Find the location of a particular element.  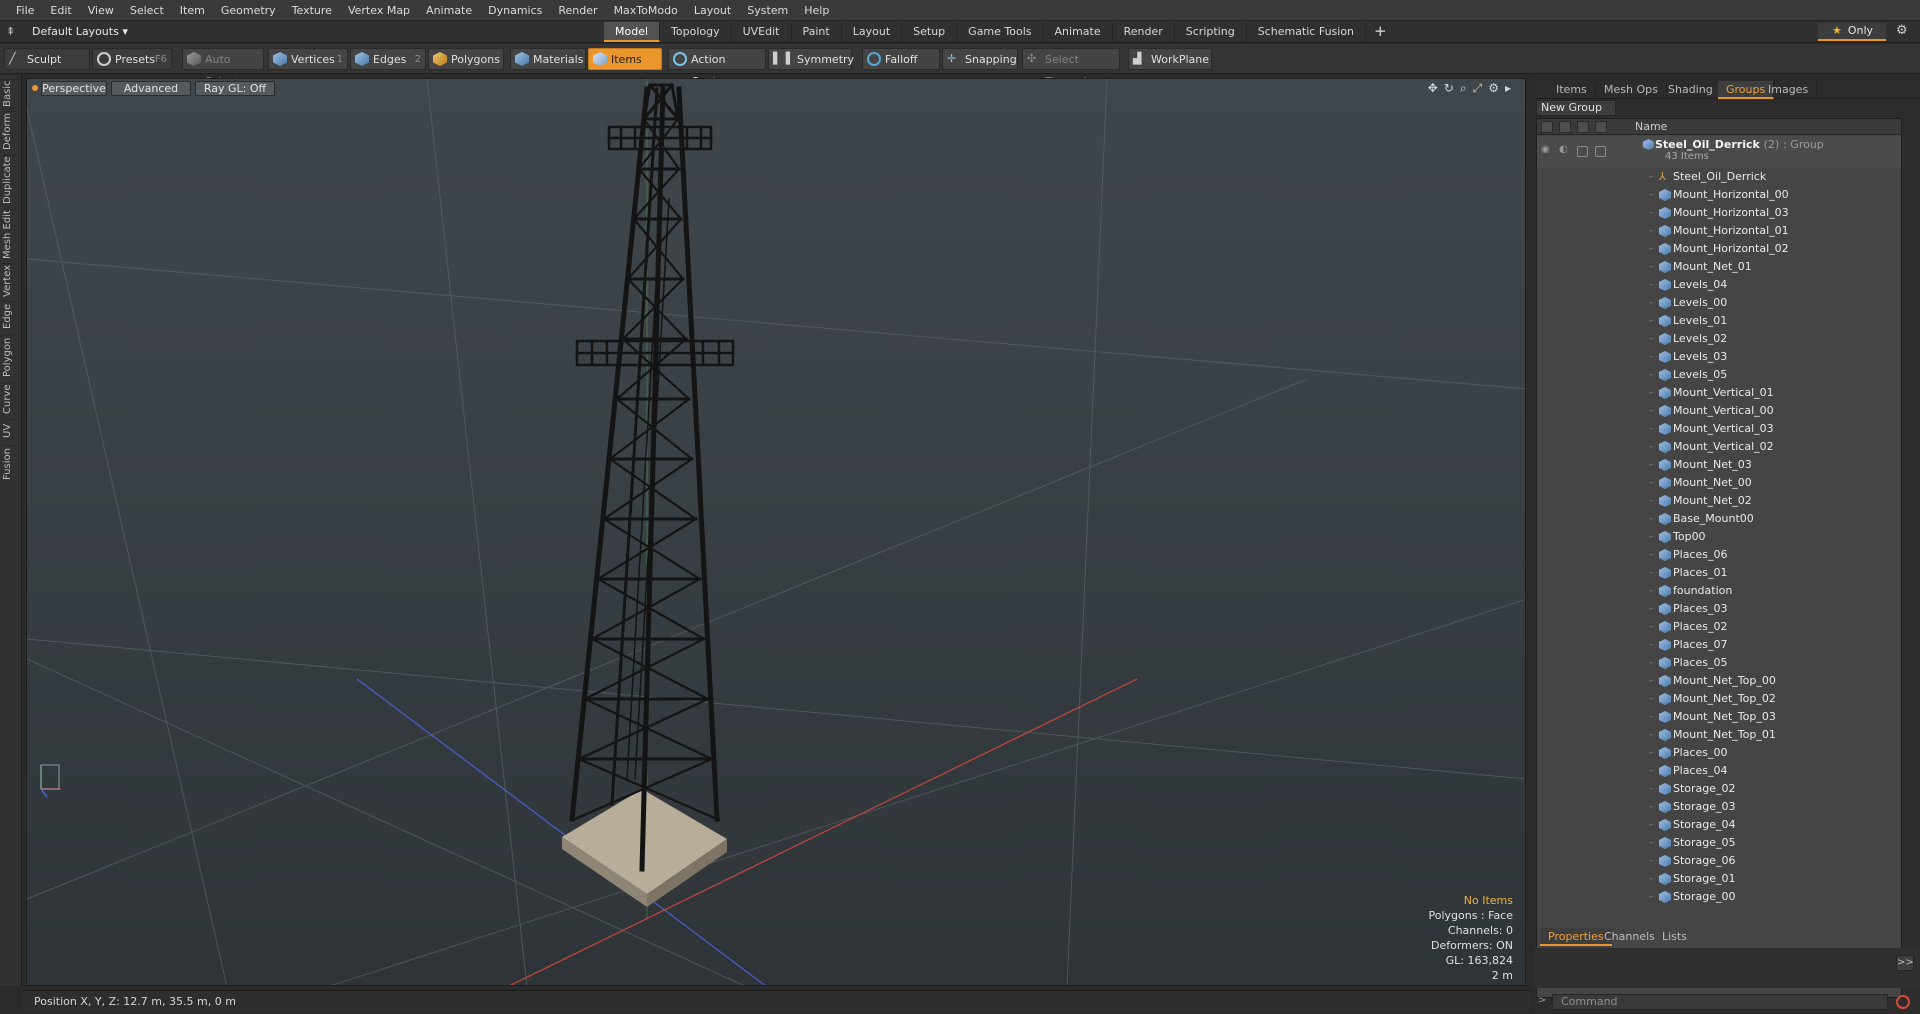

edges-button: Edges 2 is located at coordinates (388, 59).